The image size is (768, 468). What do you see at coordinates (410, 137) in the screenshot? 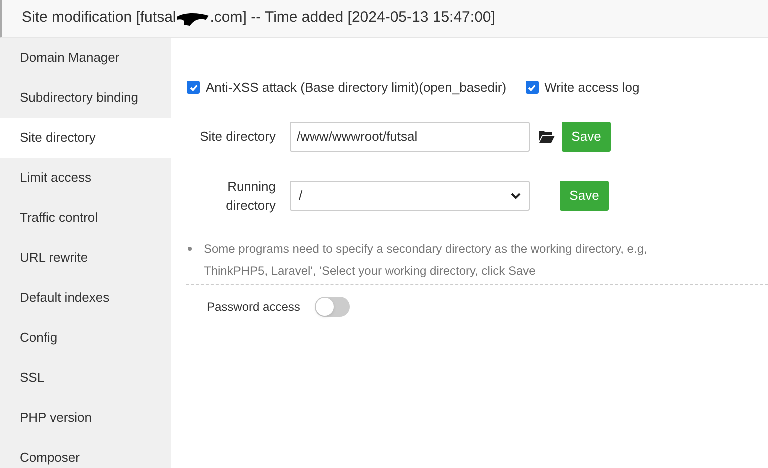
I see `input-field: /www/wwwroot/futsal` at bounding box center [410, 137].